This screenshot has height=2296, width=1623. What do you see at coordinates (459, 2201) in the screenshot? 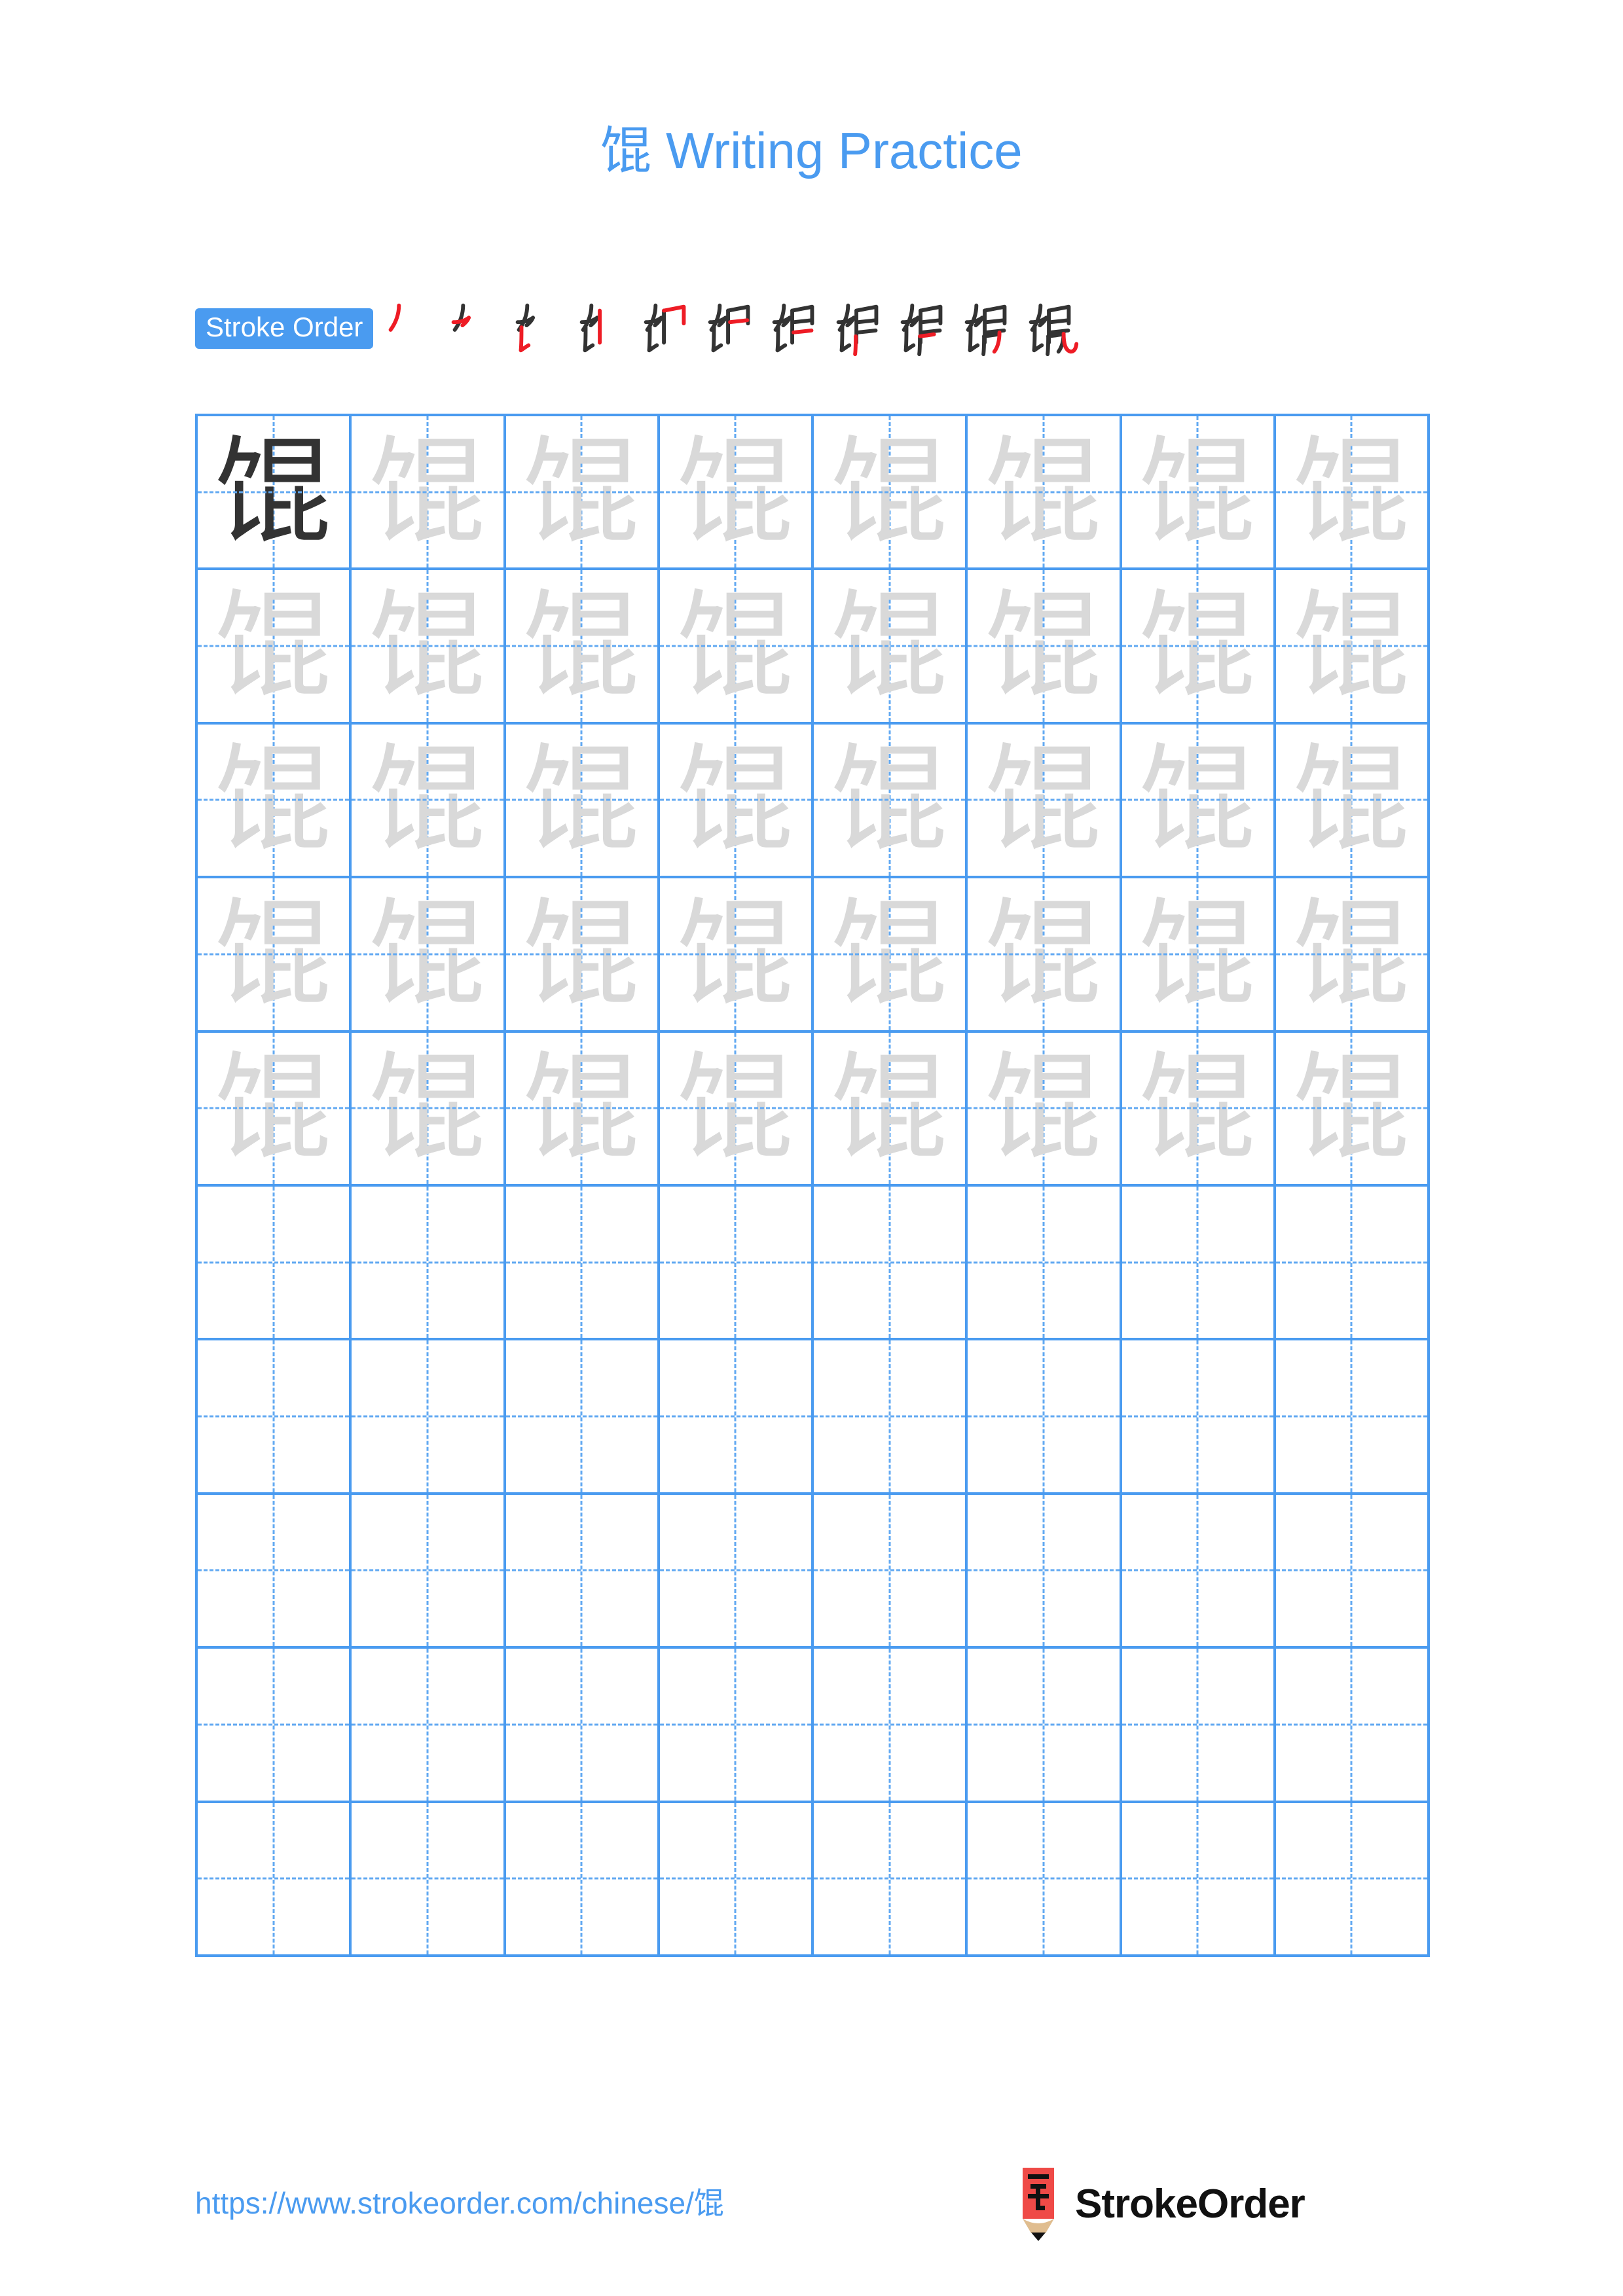
I see `site-url-link: https://www.strokeorder.com/chinese/馄` at bounding box center [459, 2201].